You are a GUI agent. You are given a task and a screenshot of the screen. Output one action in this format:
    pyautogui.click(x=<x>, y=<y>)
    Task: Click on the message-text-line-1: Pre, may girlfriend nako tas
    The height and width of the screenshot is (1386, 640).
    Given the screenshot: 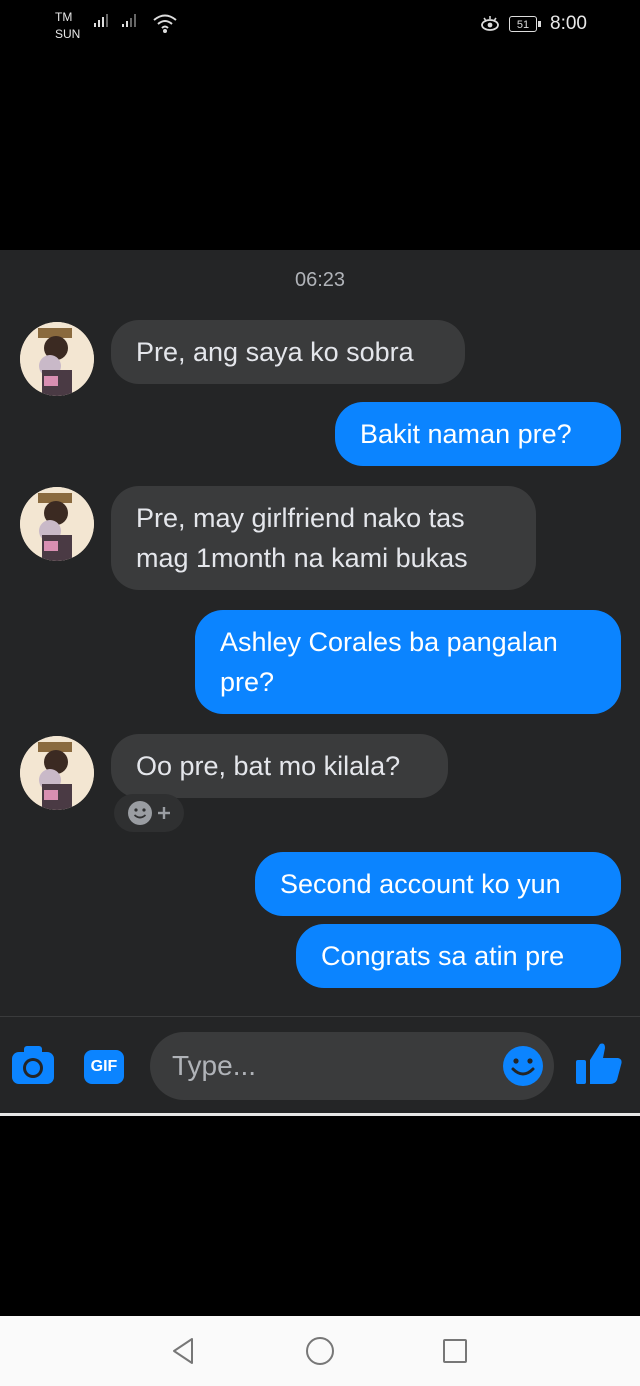 What is the action you would take?
    pyautogui.click(x=300, y=518)
    